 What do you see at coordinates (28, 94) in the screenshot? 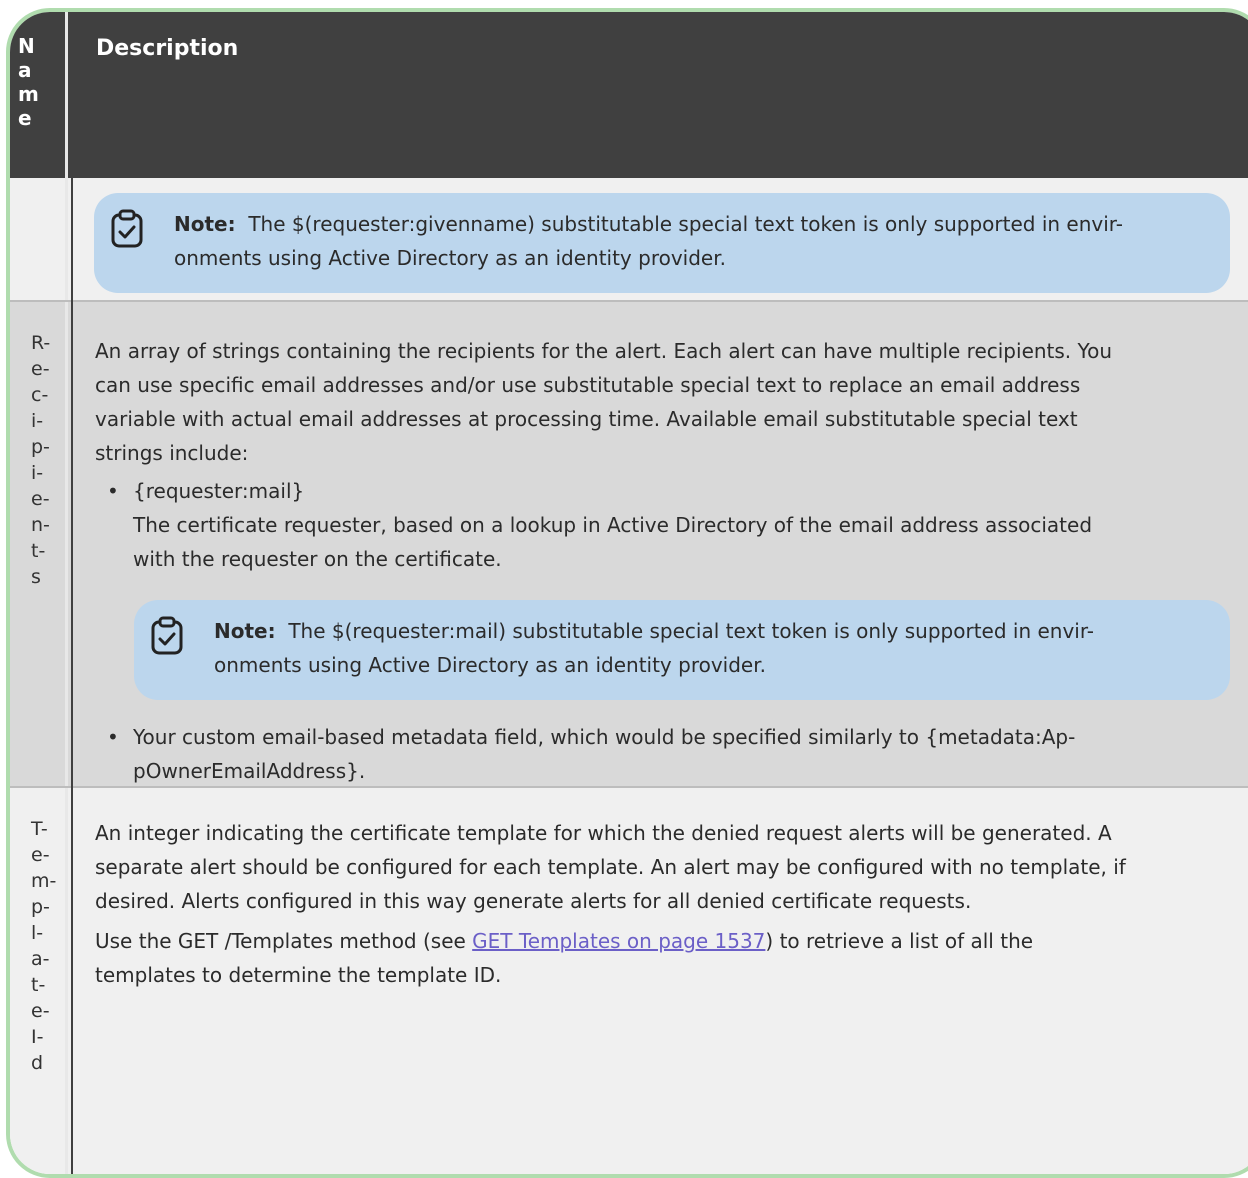
I see `header-name-letter: m` at bounding box center [28, 94].